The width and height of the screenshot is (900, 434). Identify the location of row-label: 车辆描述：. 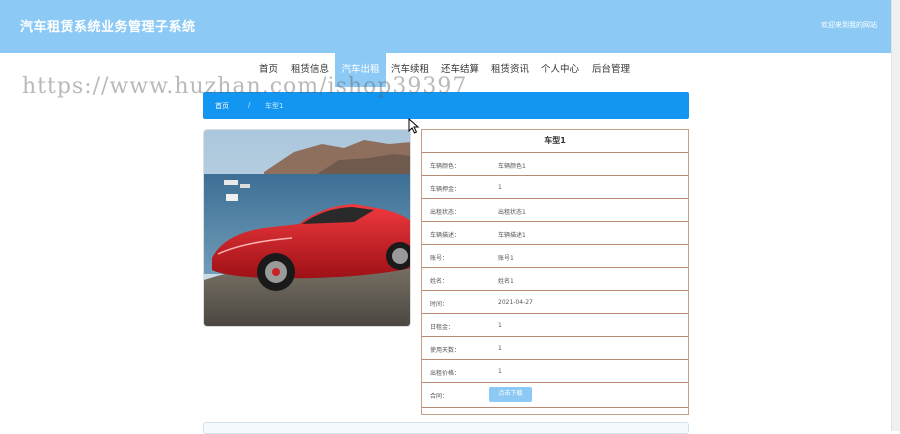
(445, 235).